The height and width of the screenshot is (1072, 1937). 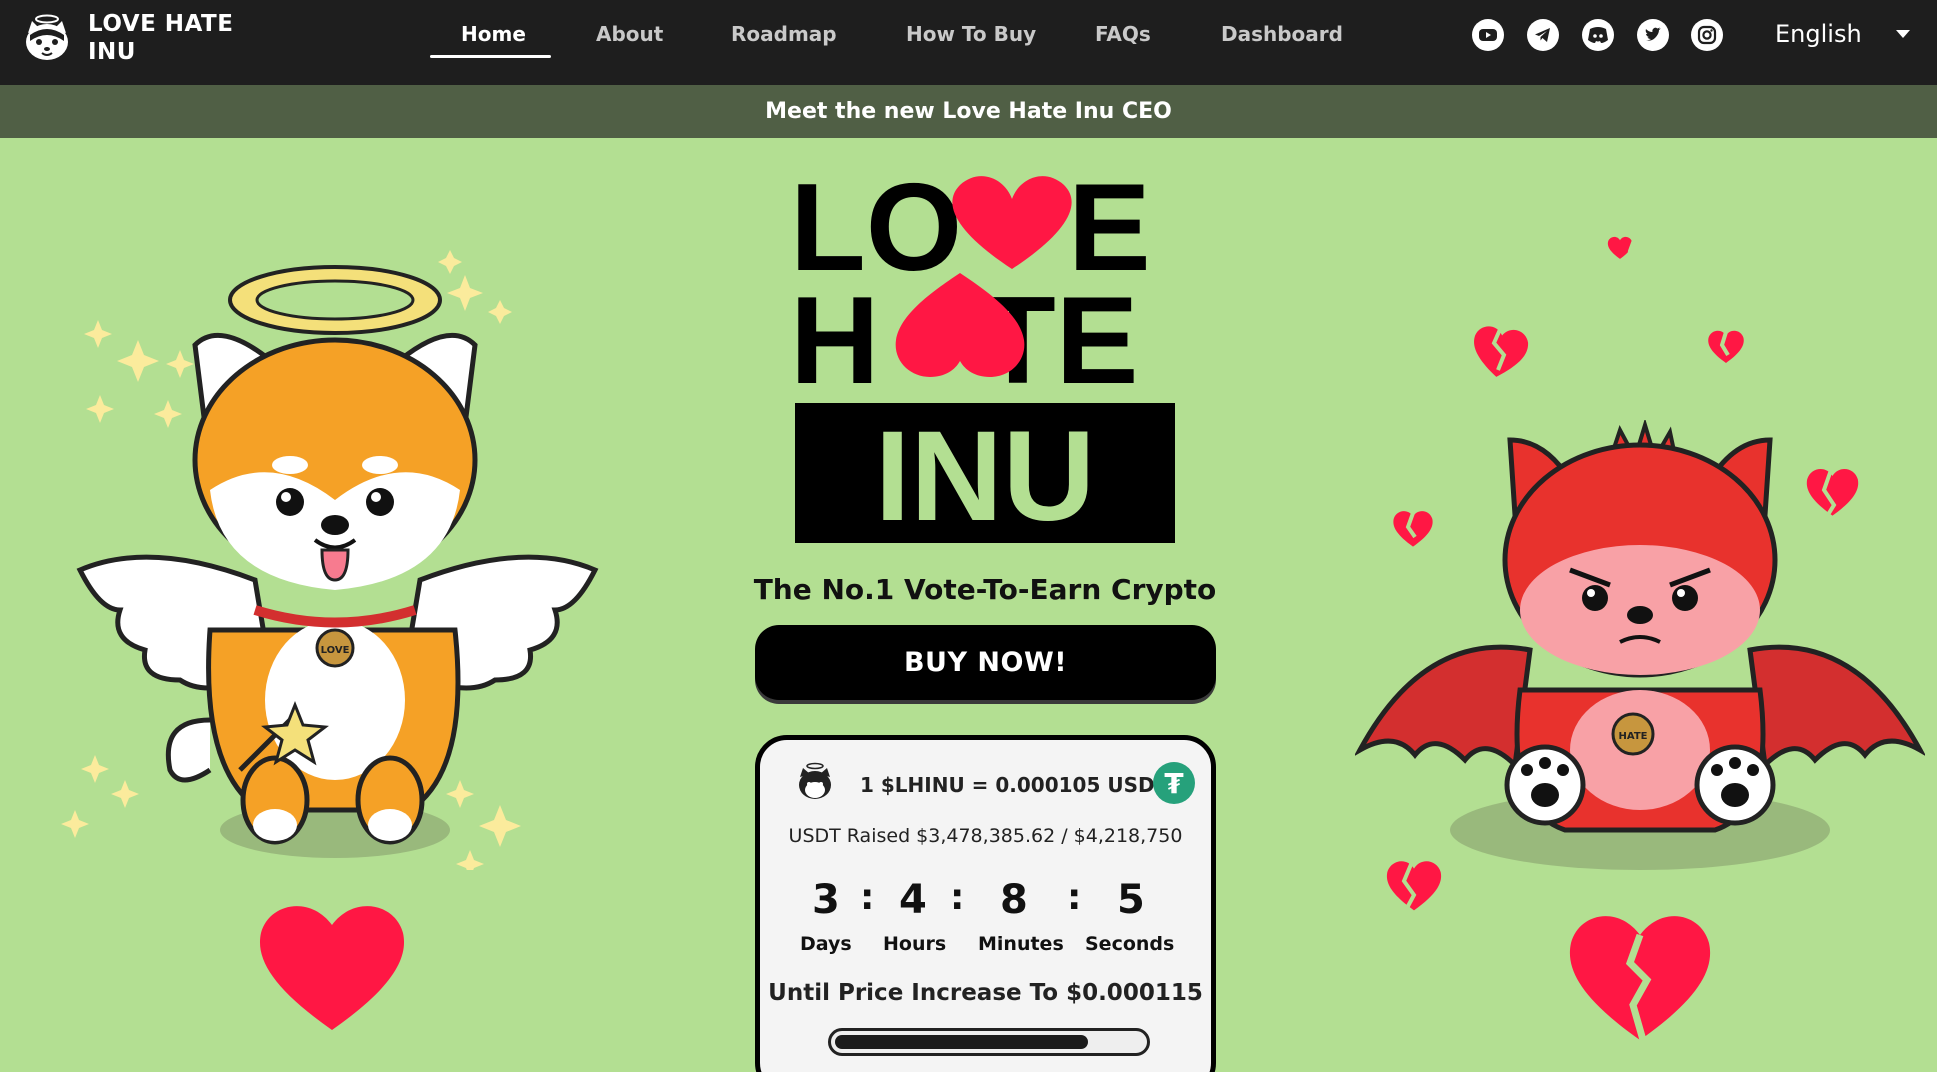 I want to click on logo-letters-hate: H, so click(x=835, y=341).